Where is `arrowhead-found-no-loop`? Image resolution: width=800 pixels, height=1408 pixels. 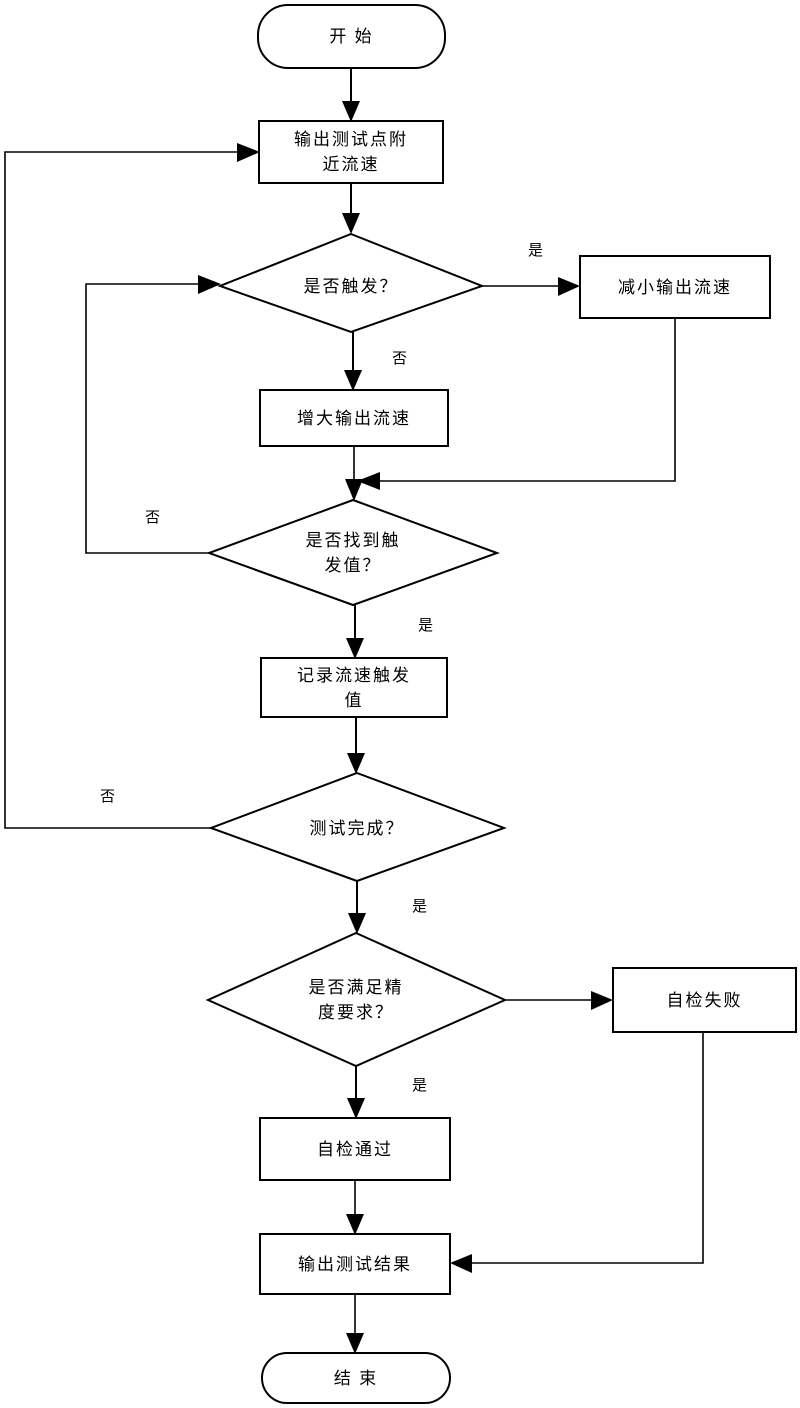 arrowhead-found-no-loop is located at coordinates (209, 284).